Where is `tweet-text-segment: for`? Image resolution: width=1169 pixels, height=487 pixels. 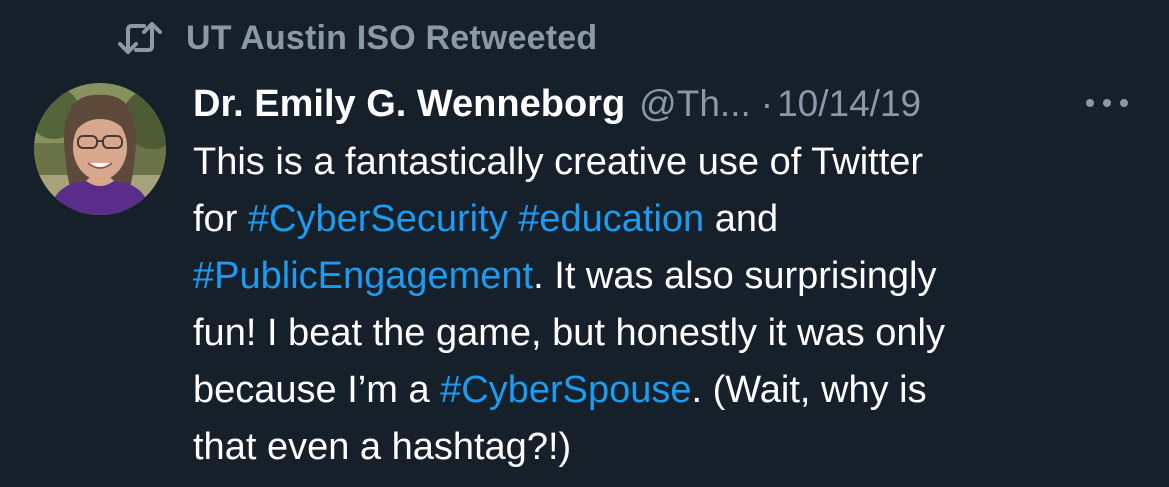
tweet-text-segment: for is located at coordinates (220, 219).